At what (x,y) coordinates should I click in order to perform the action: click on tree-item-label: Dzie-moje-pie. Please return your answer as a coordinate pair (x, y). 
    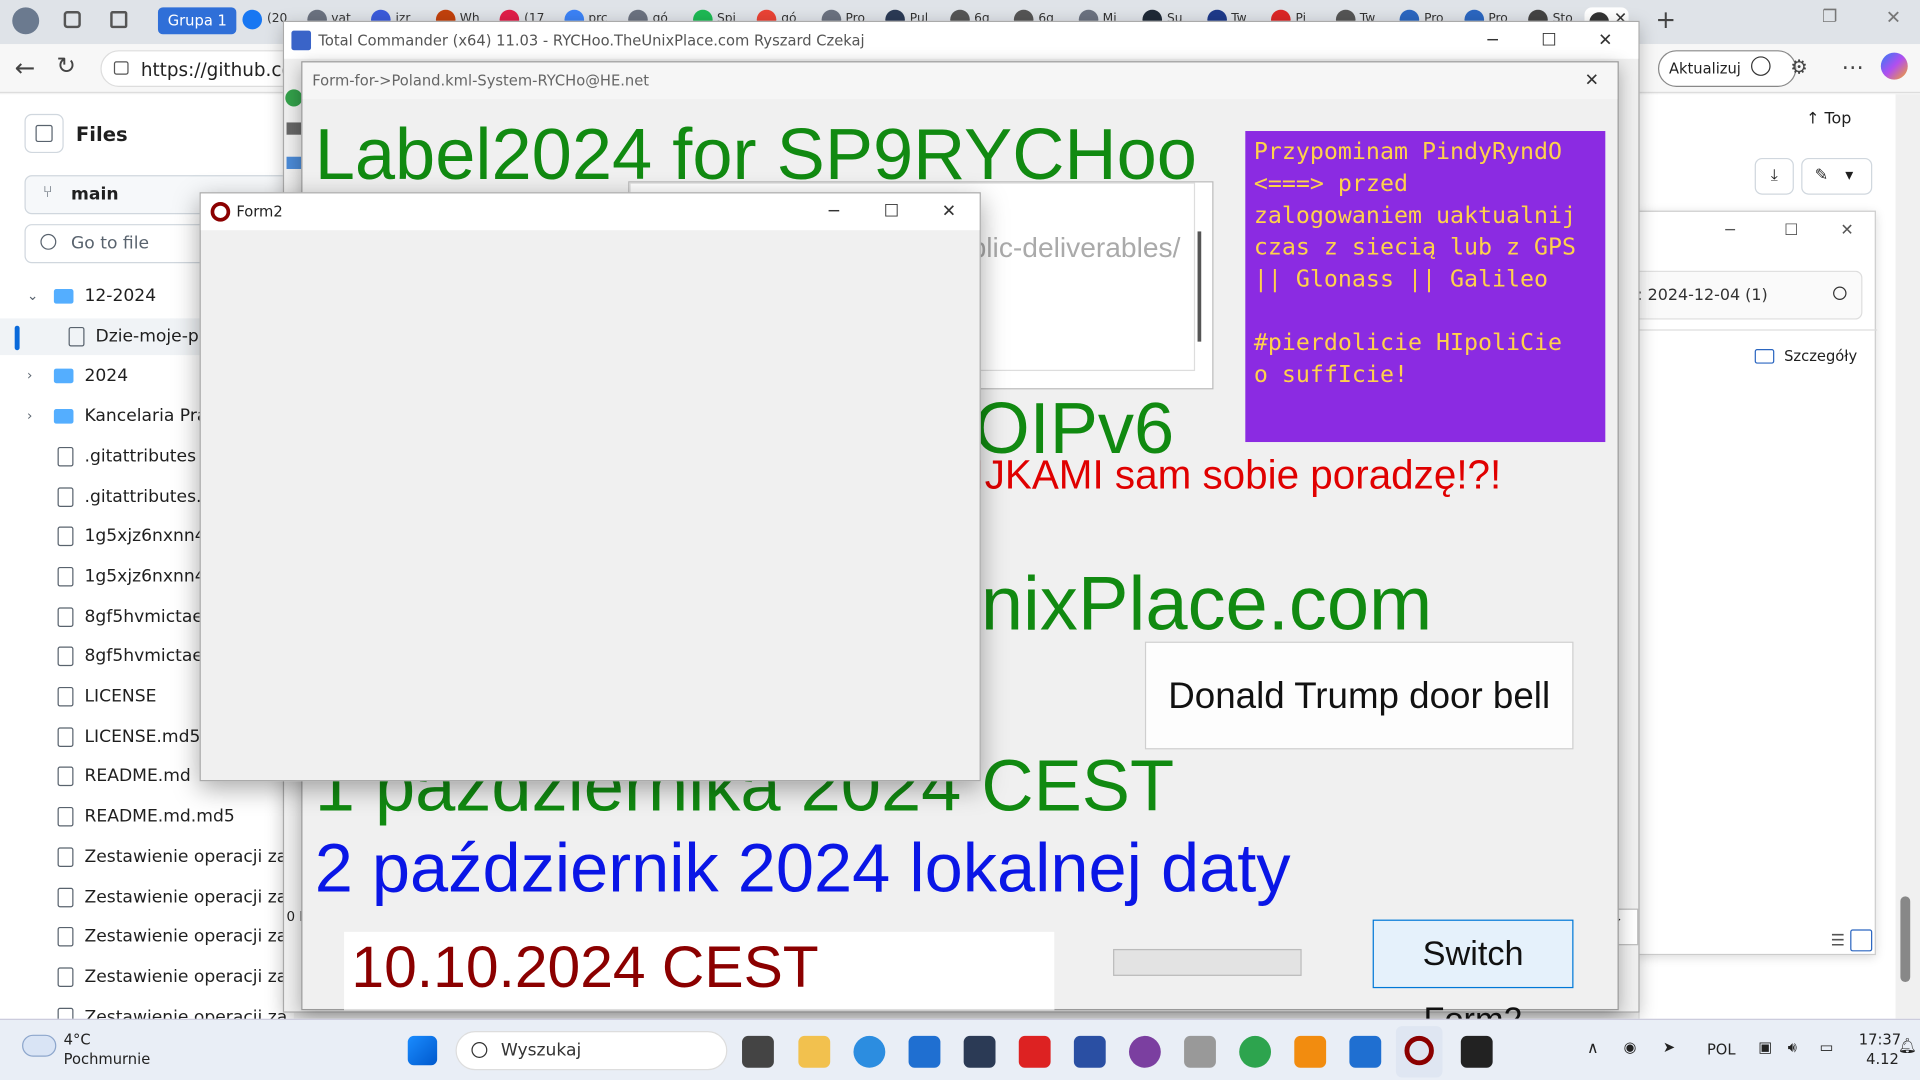
    Looking at the image, I should click on (155, 336).